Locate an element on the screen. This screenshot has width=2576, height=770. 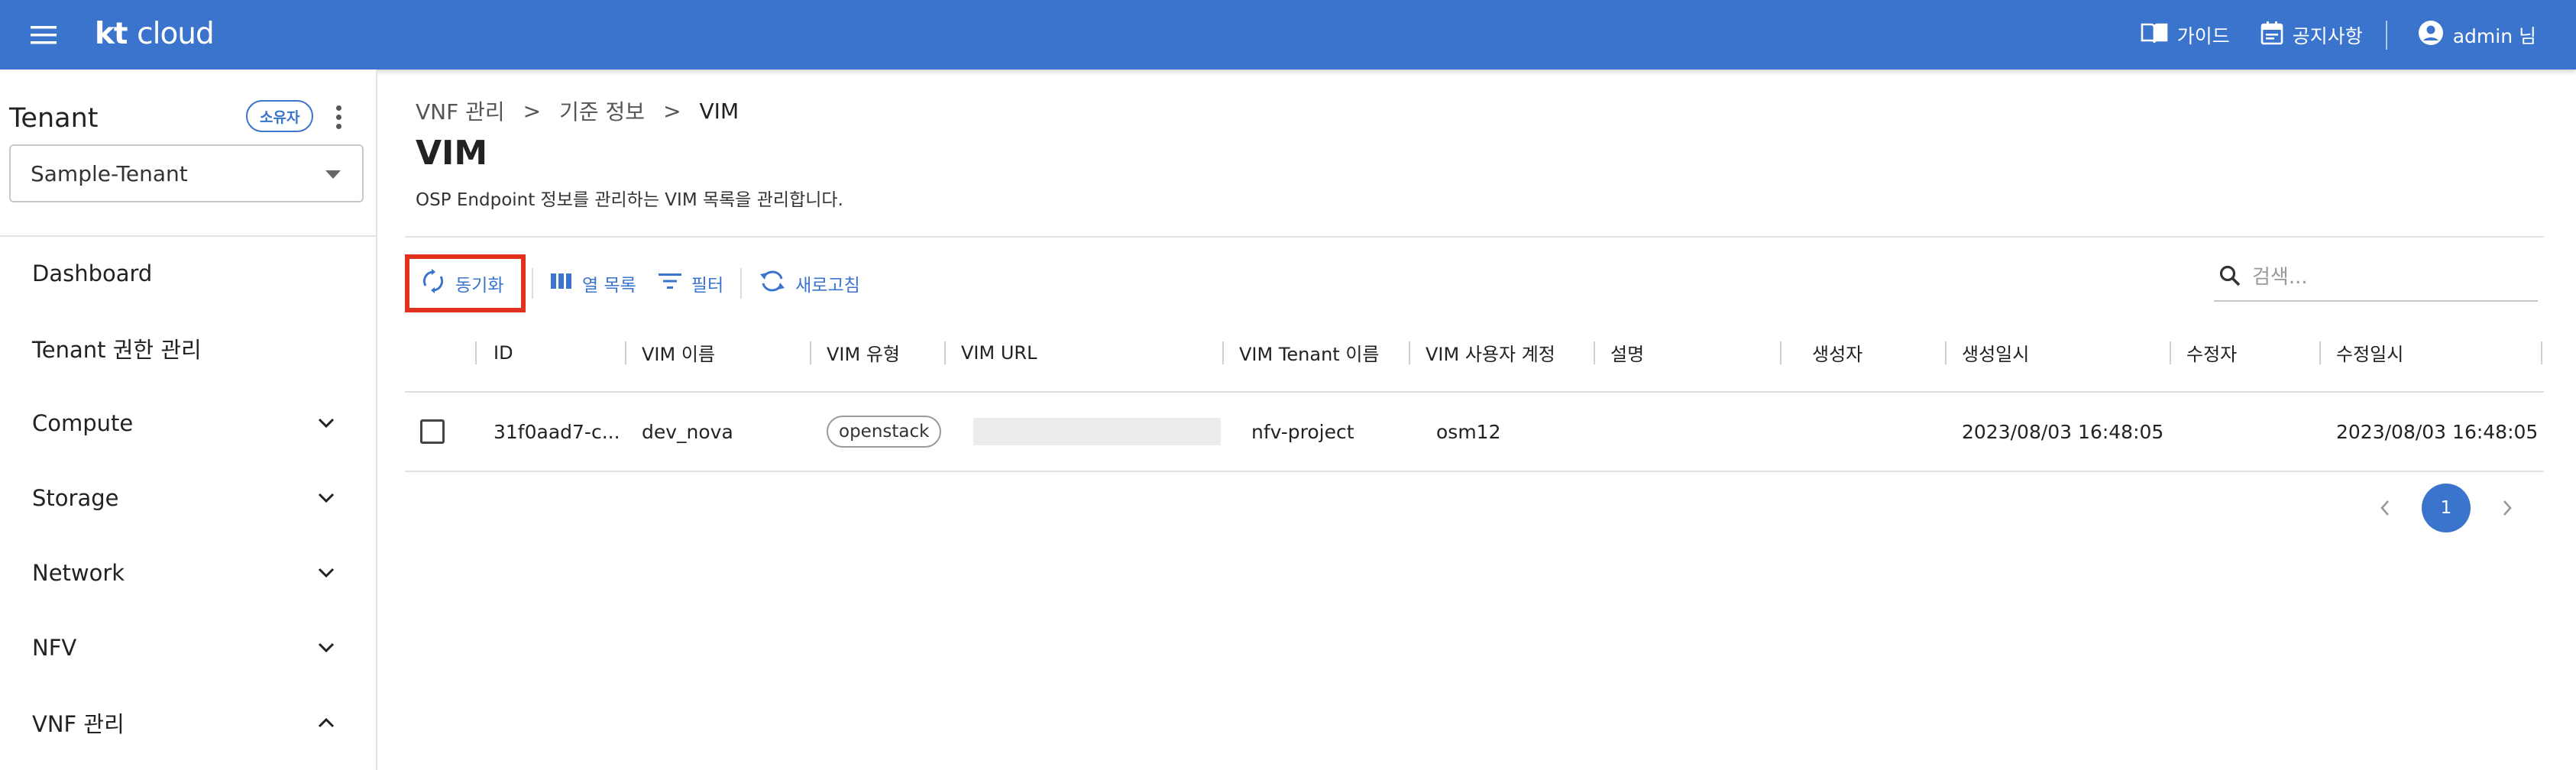
breadcrumb-item-vnf: VNF 관리 is located at coordinates (460, 110).